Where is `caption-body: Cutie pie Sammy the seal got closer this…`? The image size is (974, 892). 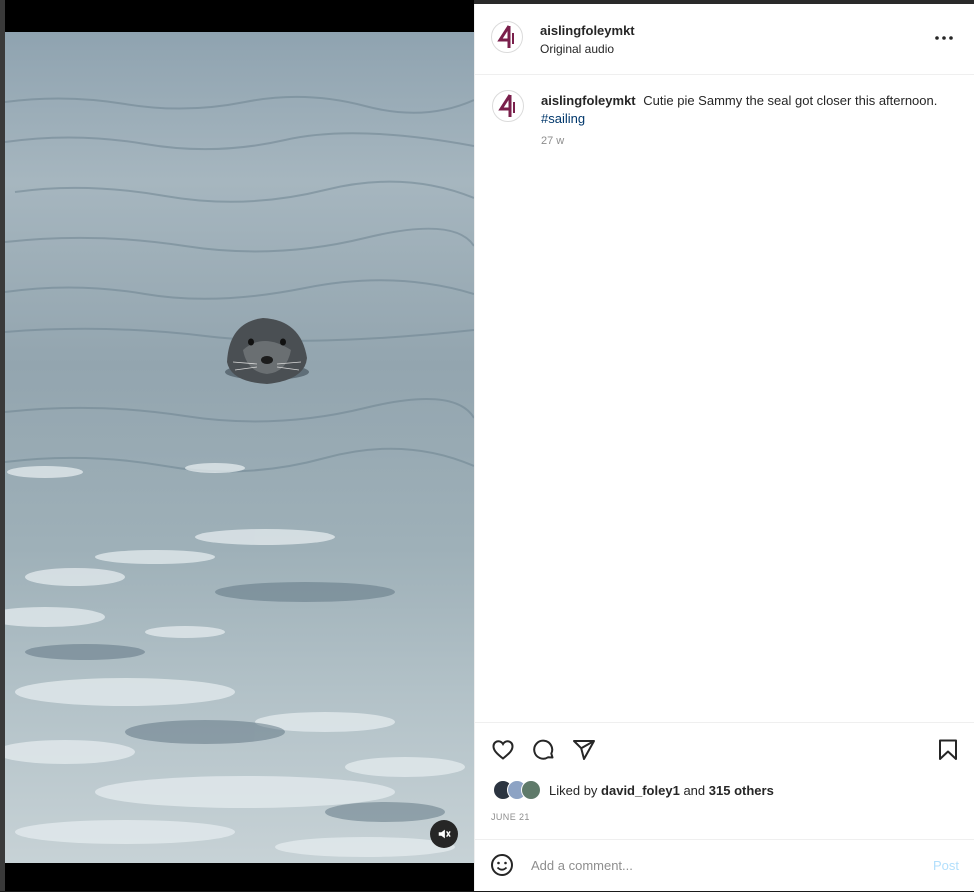
caption-body: Cutie pie Sammy the seal got closer this… is located at coordinates (790, 100).